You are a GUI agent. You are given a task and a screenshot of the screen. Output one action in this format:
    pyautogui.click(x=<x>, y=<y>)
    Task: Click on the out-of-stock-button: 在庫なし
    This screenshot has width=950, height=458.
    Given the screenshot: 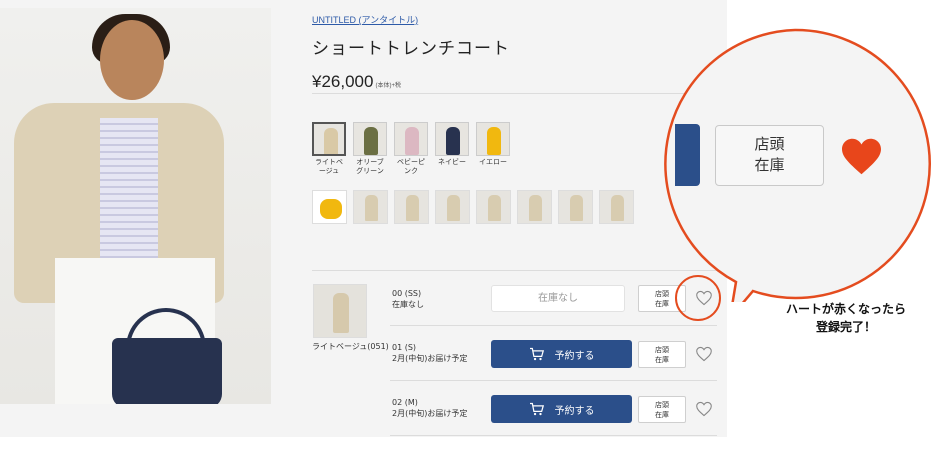 What is the action you would take?
    pyautogui.click(x=558, y=298)
    